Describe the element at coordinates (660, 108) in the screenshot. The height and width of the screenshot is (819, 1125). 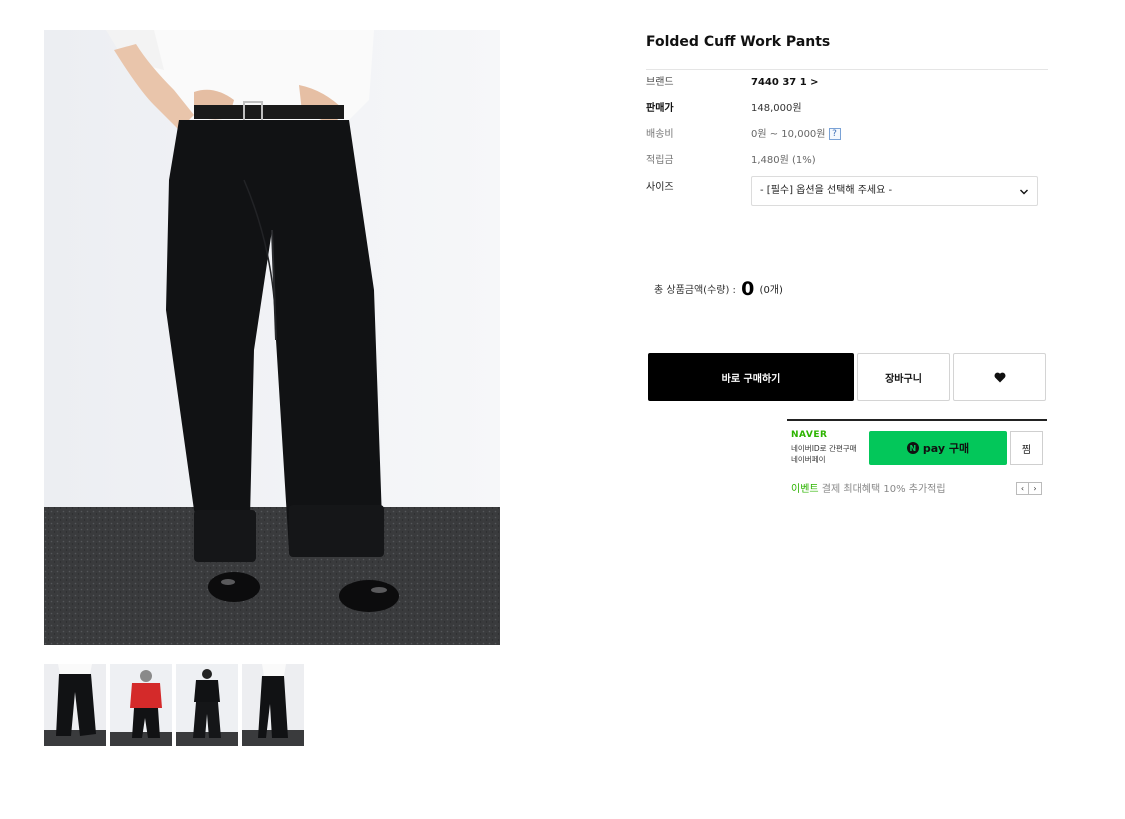
I see `spec-label: 판매가` at that location.